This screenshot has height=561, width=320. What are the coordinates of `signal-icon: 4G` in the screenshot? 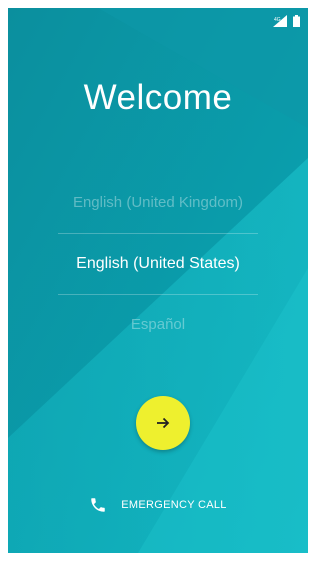 It's located at (280, 21).